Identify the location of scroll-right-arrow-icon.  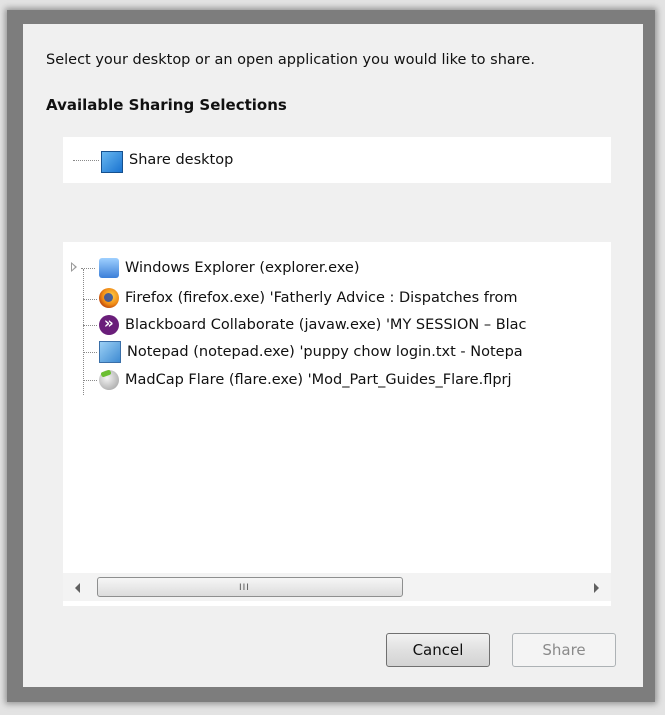
(596, 588).